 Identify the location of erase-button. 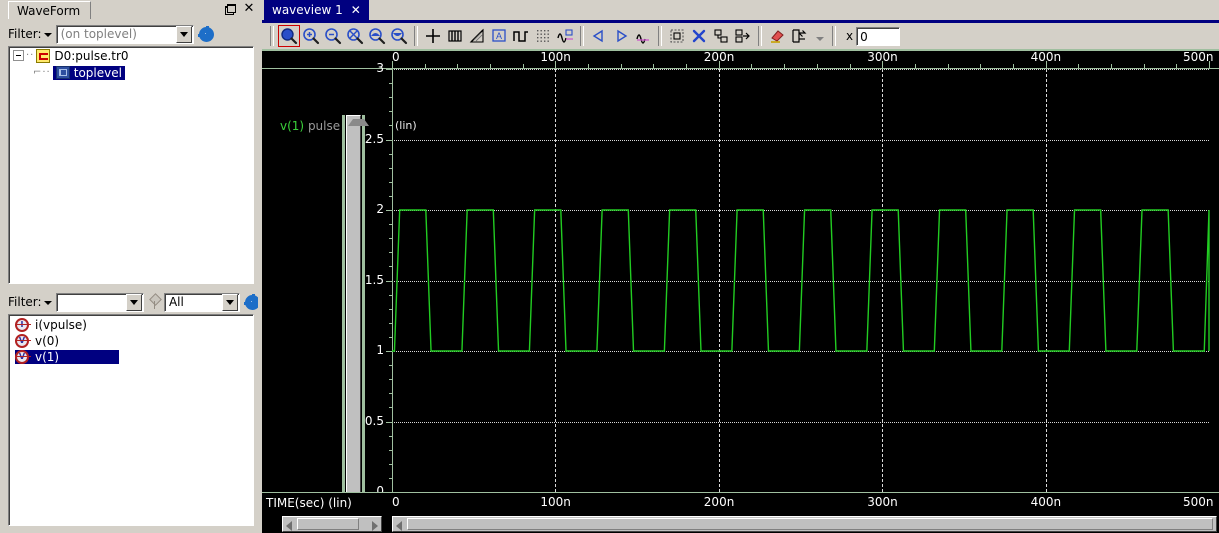
(777, 36).